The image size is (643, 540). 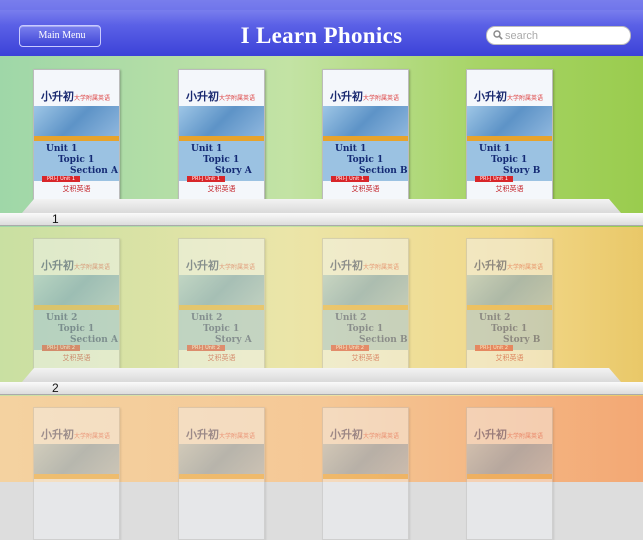 What do you see at coordinates (321, 5) in the screenshot?
I see `top-bar-highlight` at bounding box center [321, 5].